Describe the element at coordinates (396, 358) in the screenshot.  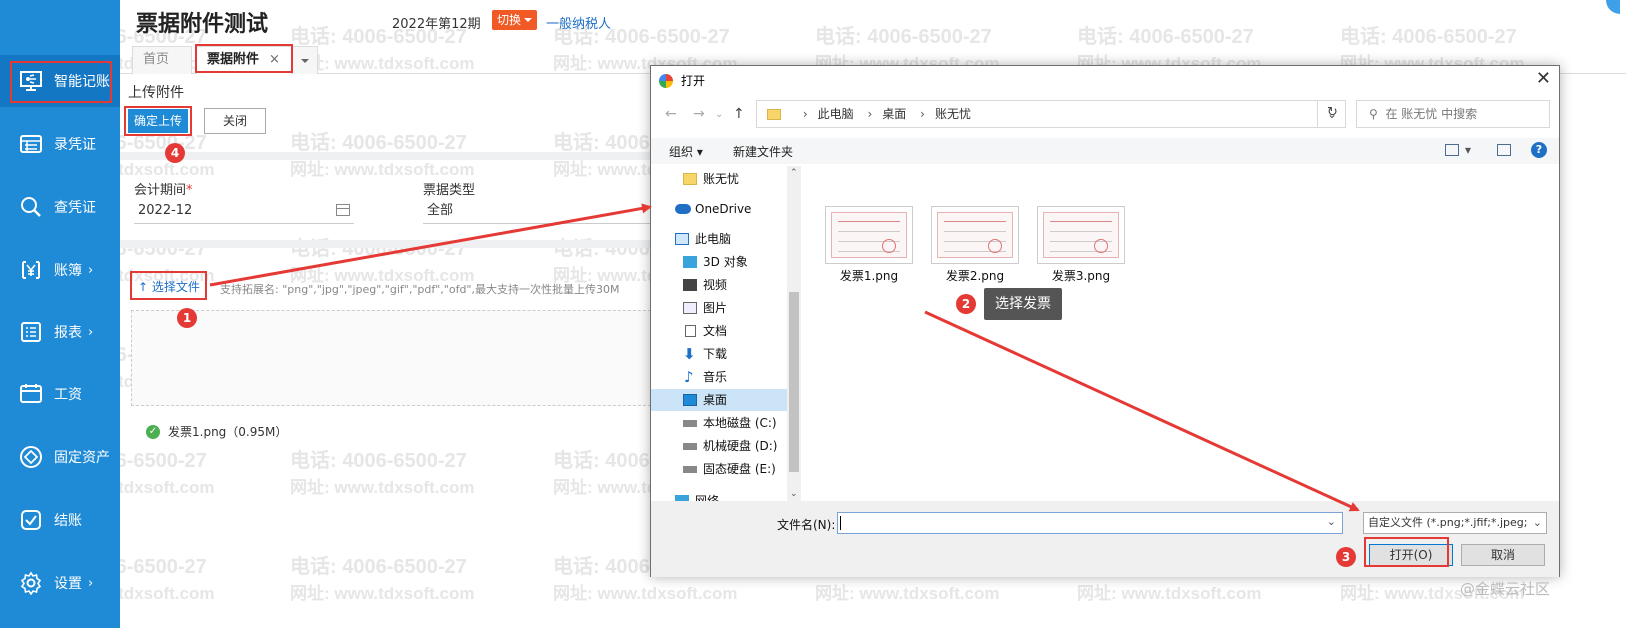
I see `drop-zone` at that location.